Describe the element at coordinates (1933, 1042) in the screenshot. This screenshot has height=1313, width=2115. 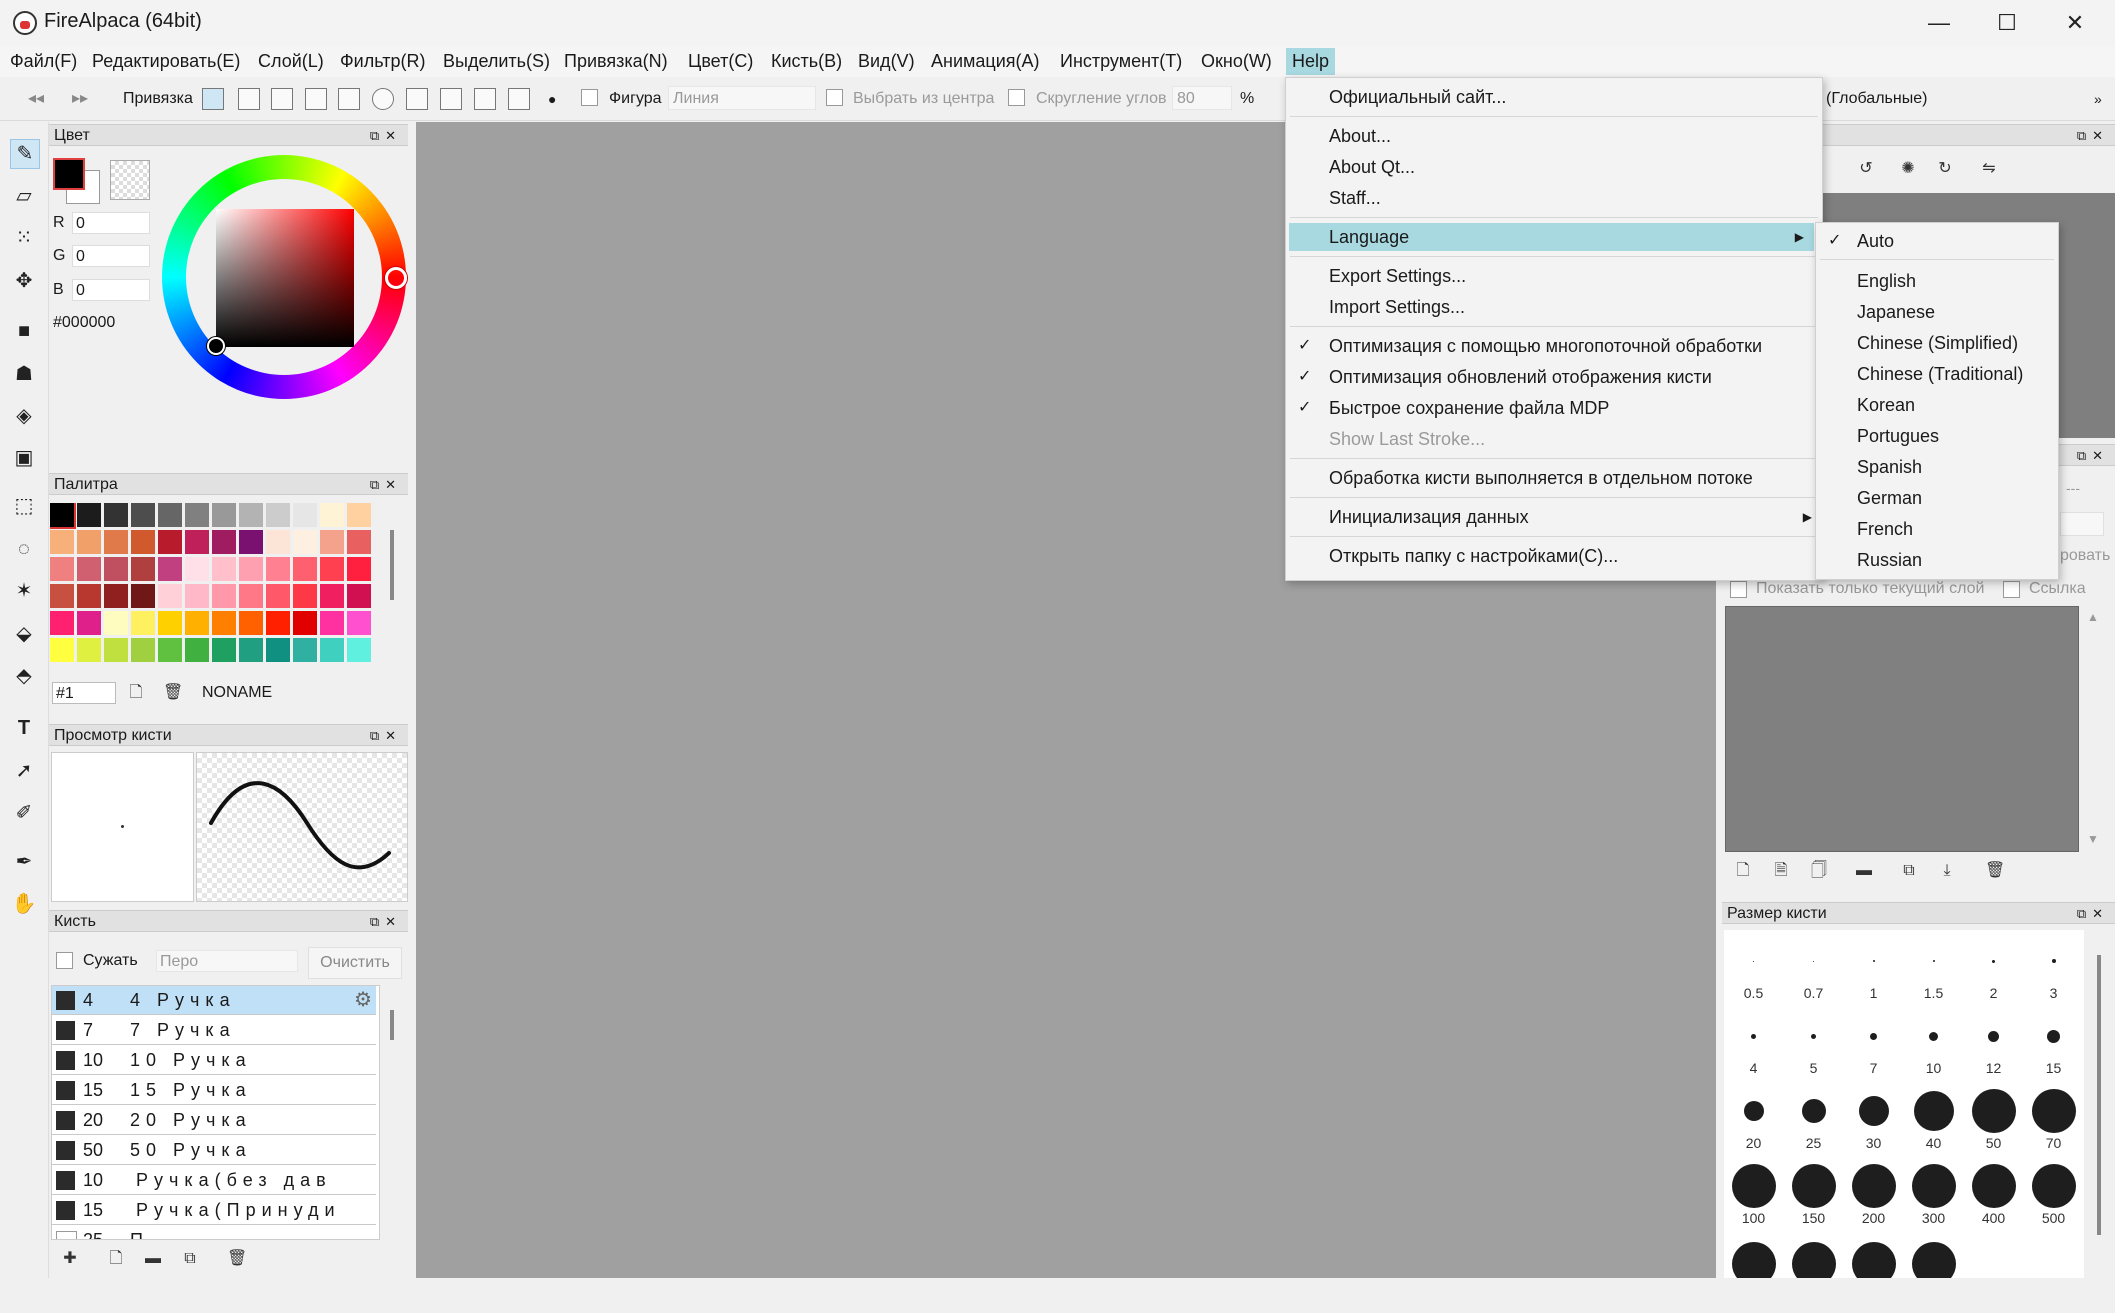
I see `brush-size-cell: 10` at that location.